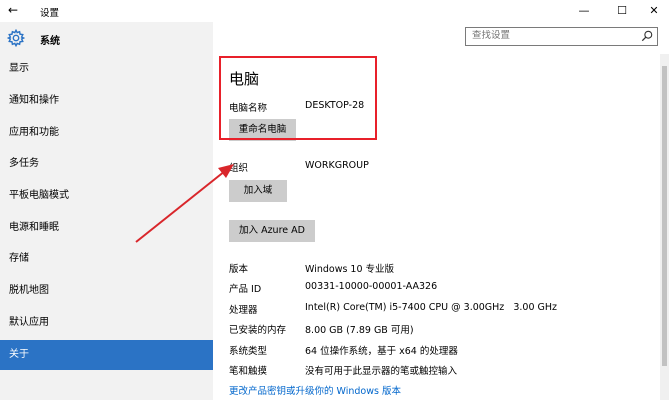  I want to click on sidebar-item-apps: 应用和功能, so click(106, 133).